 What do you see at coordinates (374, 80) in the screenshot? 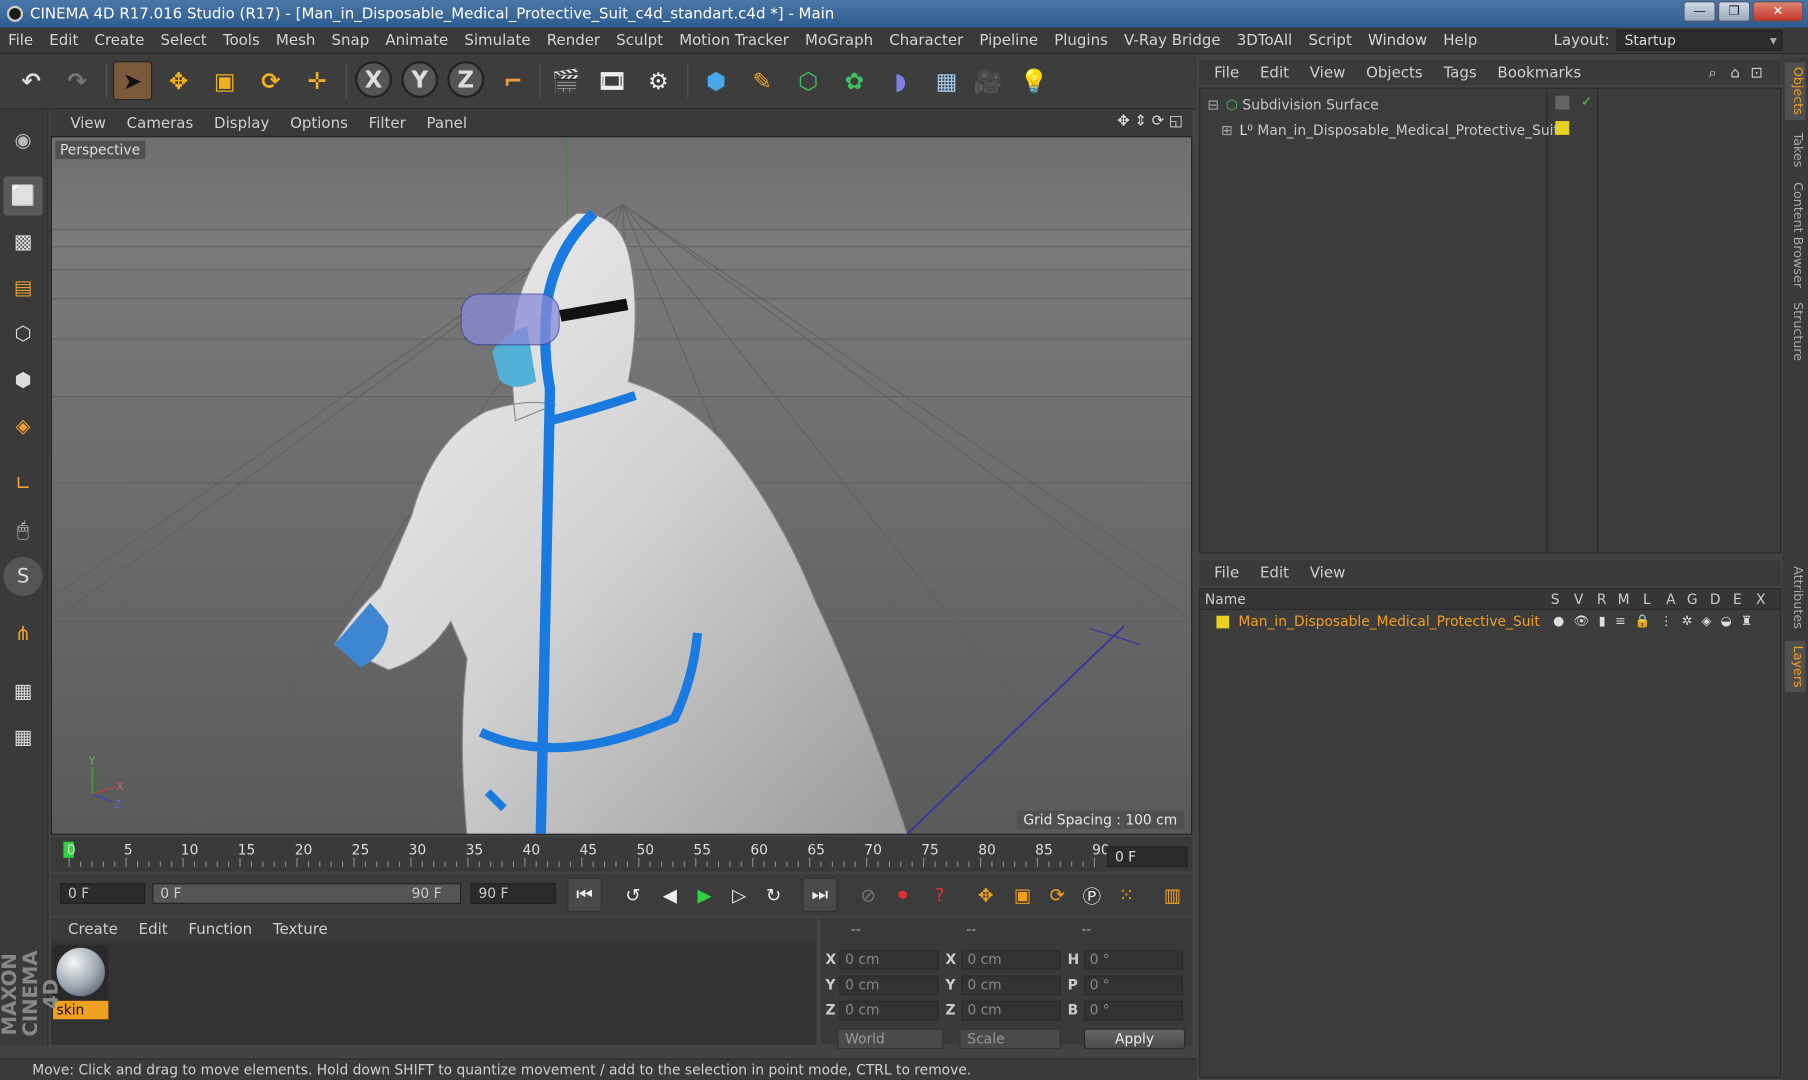
I see `x-axis-lock-icon: X` at bounding box center [374, 80].